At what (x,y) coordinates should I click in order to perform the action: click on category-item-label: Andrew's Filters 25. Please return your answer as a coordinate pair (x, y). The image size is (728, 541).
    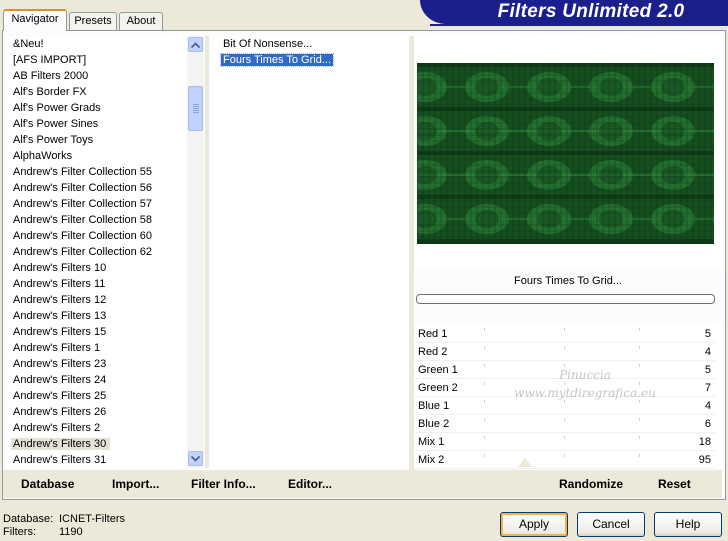
    Looking at the image, I should click on (60, 396).